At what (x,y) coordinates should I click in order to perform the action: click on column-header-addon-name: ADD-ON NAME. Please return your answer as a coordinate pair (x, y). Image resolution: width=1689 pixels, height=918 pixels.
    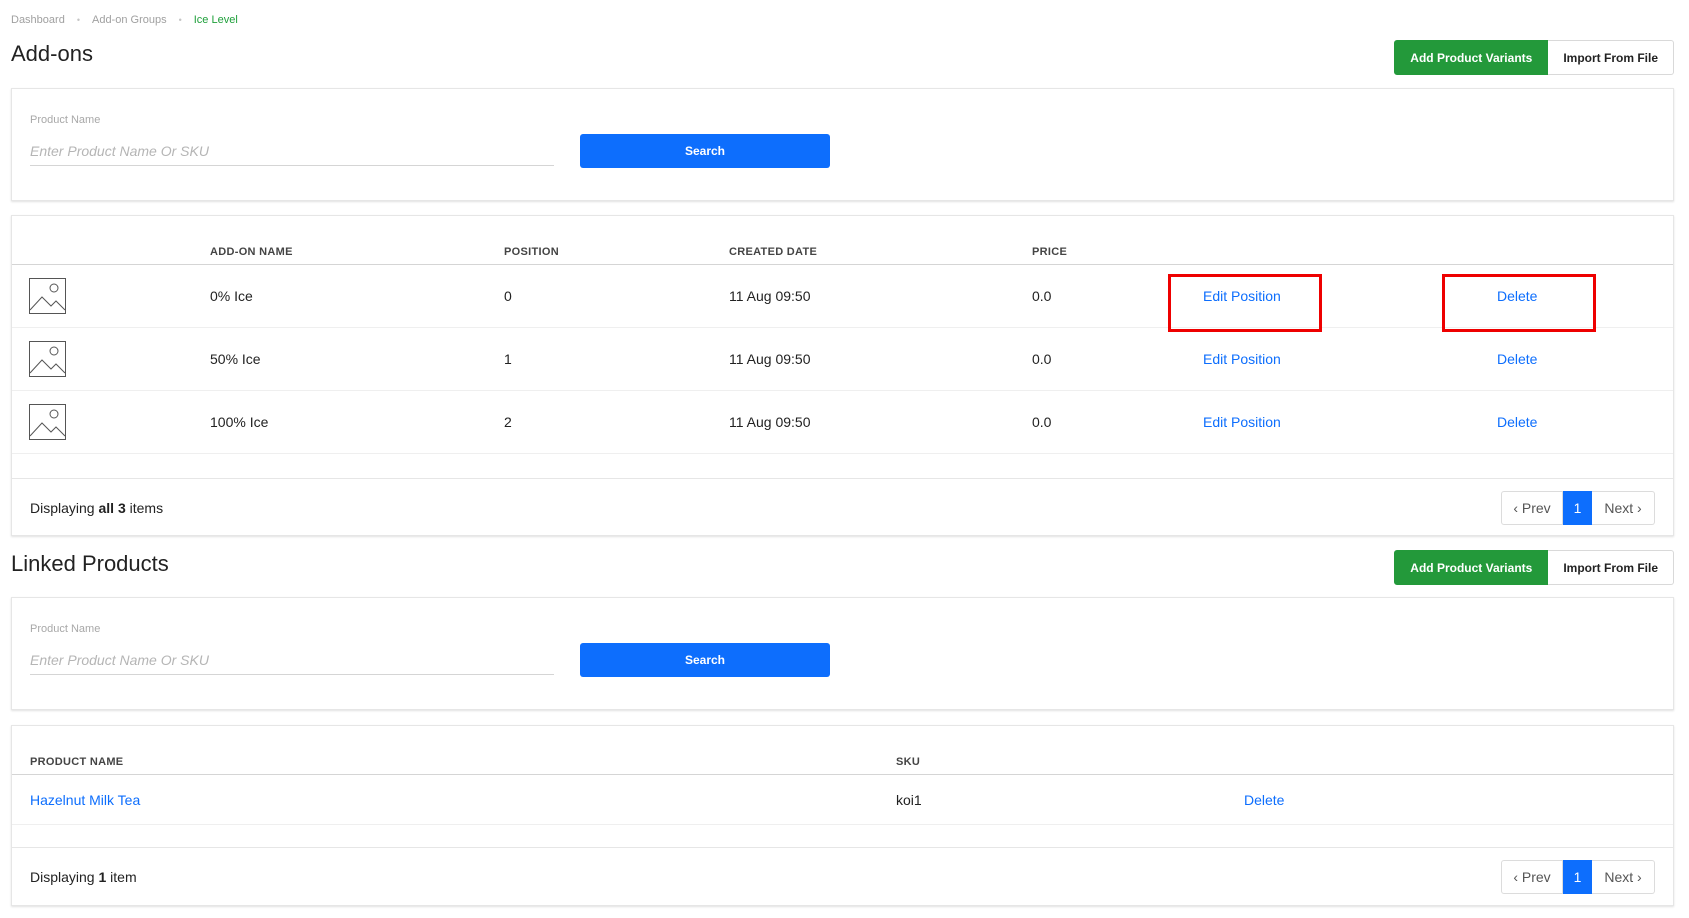
    Looking at the image, I should click on (251, 252).